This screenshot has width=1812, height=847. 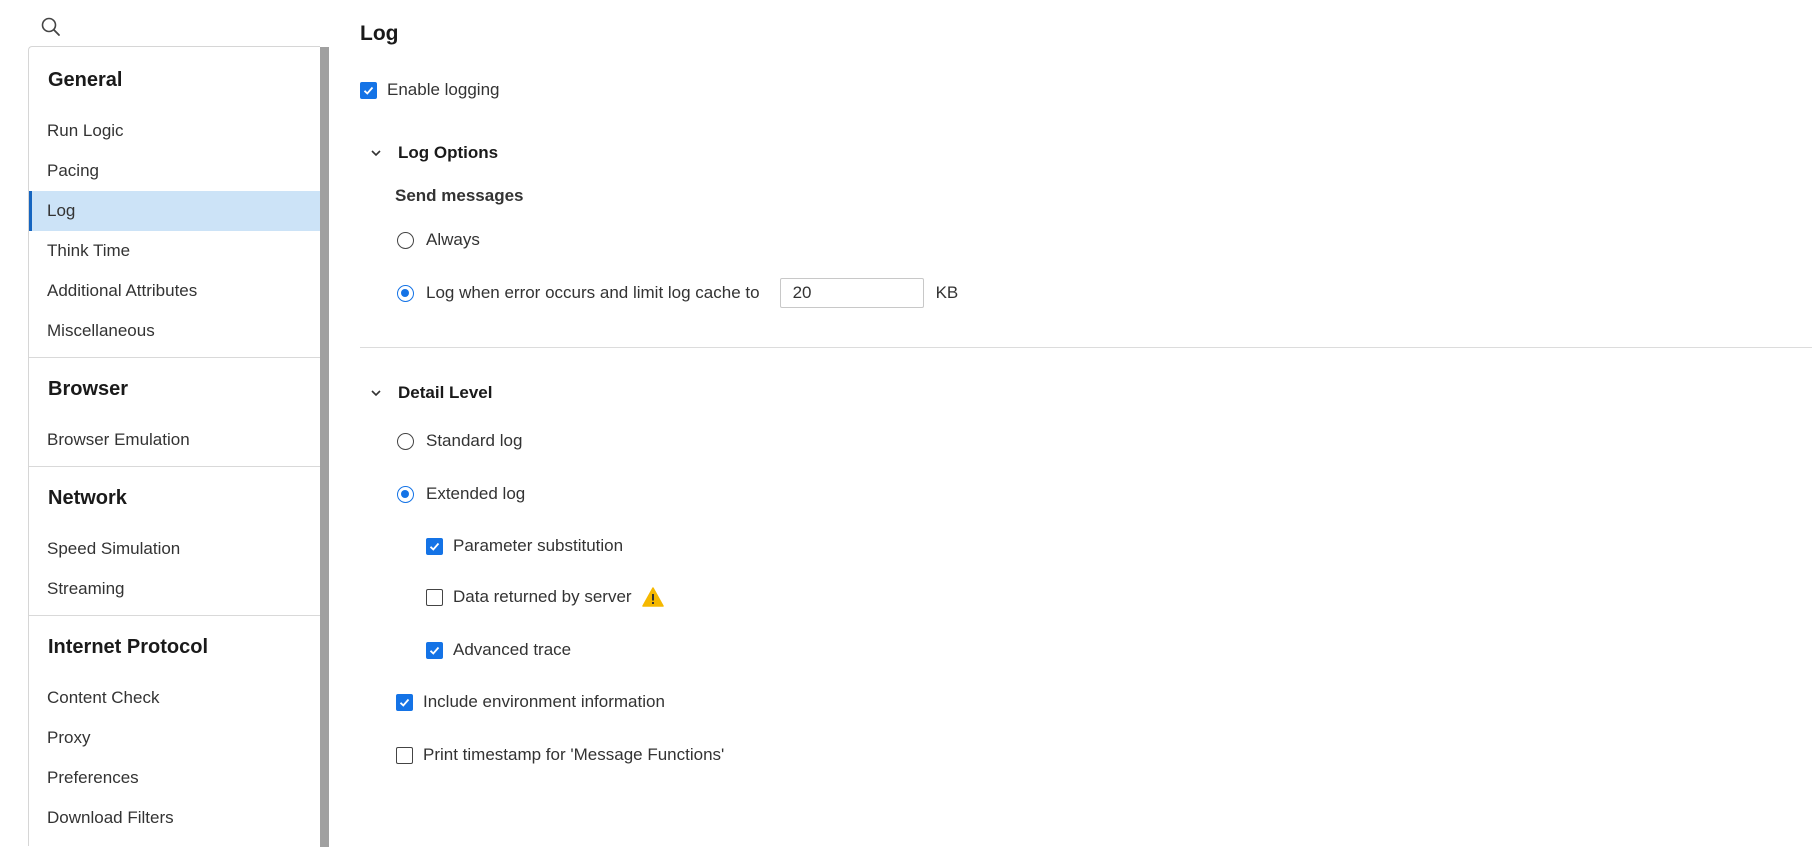 I want to click on parameter-substitution-checkbox, so click(x=434, y=546).